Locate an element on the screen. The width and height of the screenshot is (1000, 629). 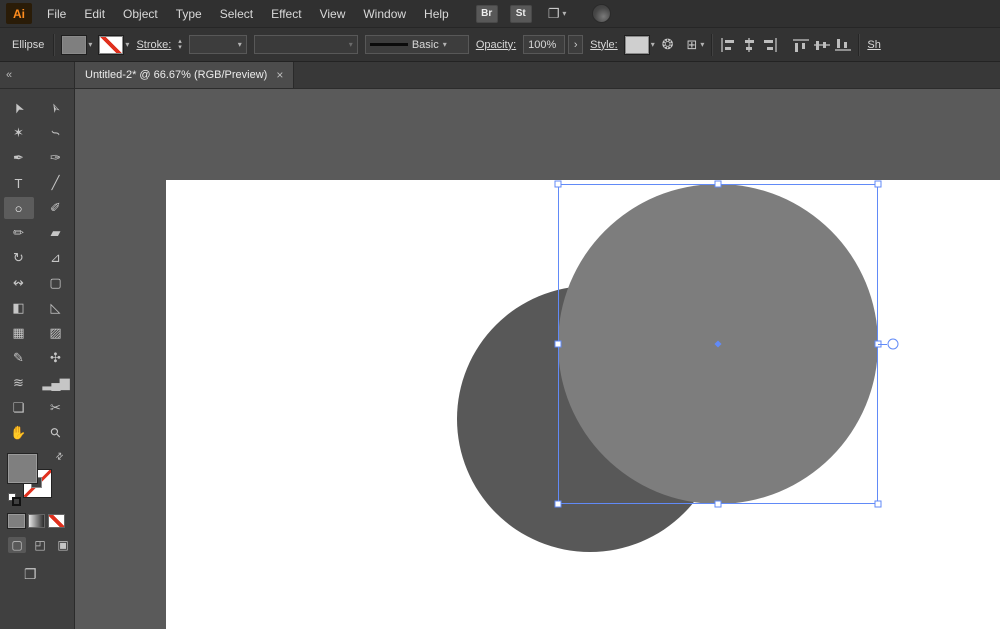
rotate-widget-connector is located at coordinates (882, 344).